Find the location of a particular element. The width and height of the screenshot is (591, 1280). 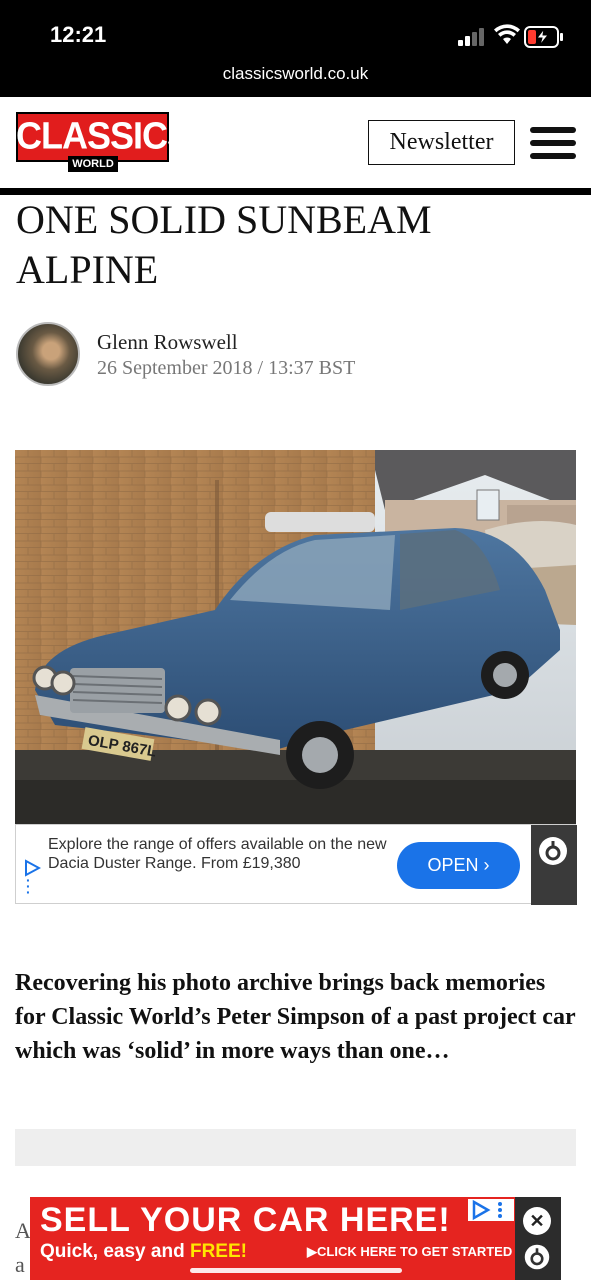

banner-cta: ▶CLICK HERE TO GET STARTED is located at coordinates (409, 1252).